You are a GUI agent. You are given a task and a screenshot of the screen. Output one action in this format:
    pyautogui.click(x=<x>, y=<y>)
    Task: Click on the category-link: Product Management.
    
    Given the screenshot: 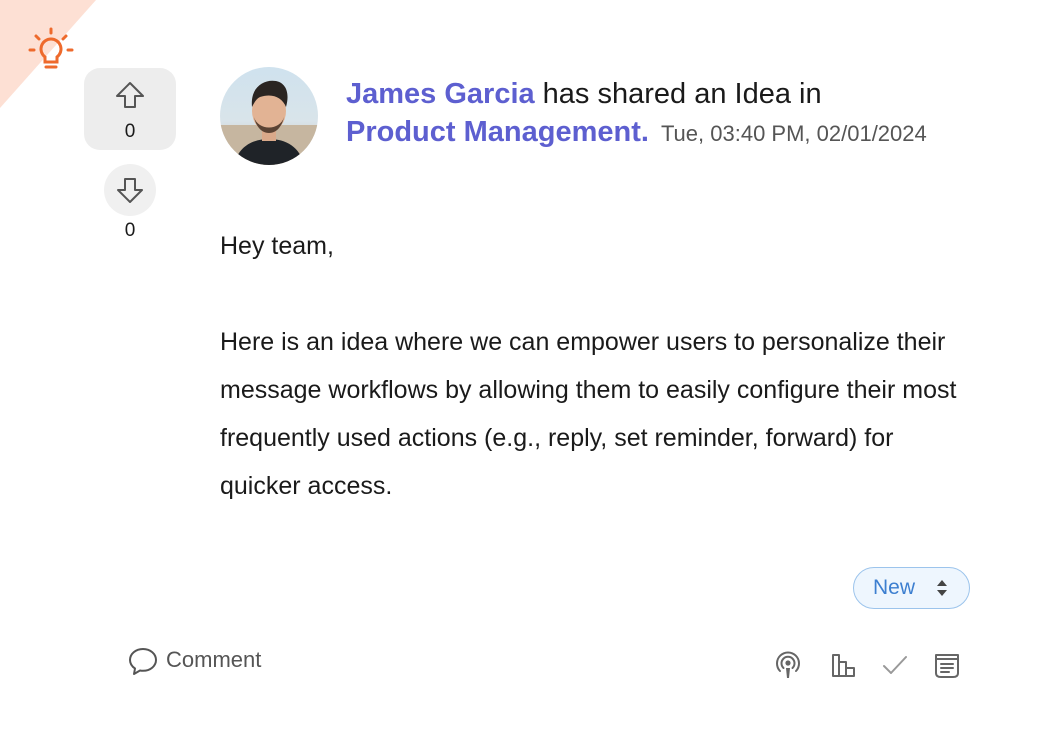 What is the action you would take?
    pyautogui.click(x=497, y=132)
    